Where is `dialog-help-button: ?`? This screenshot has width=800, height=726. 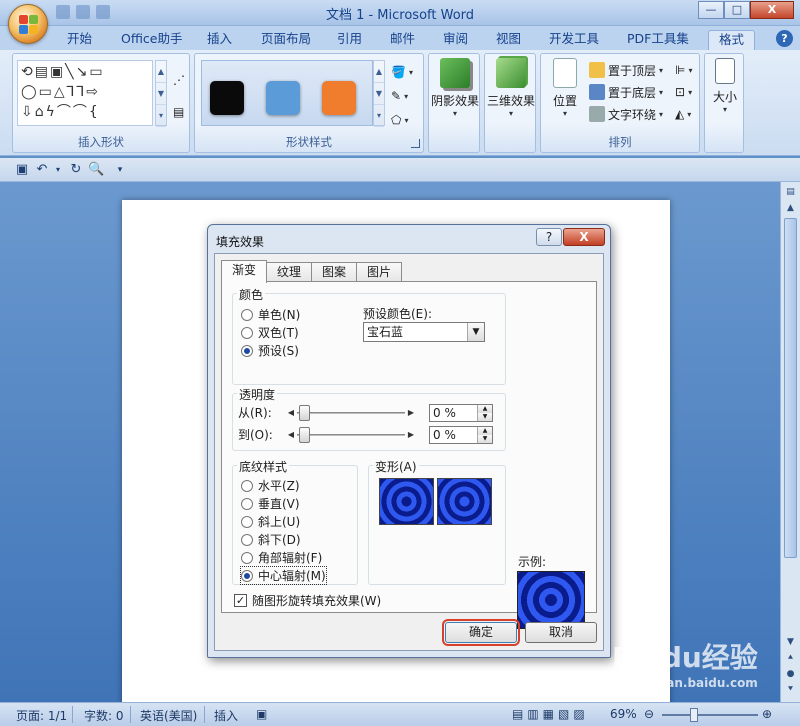 dialog-help-button: ? is located at coordinates (549, 237).